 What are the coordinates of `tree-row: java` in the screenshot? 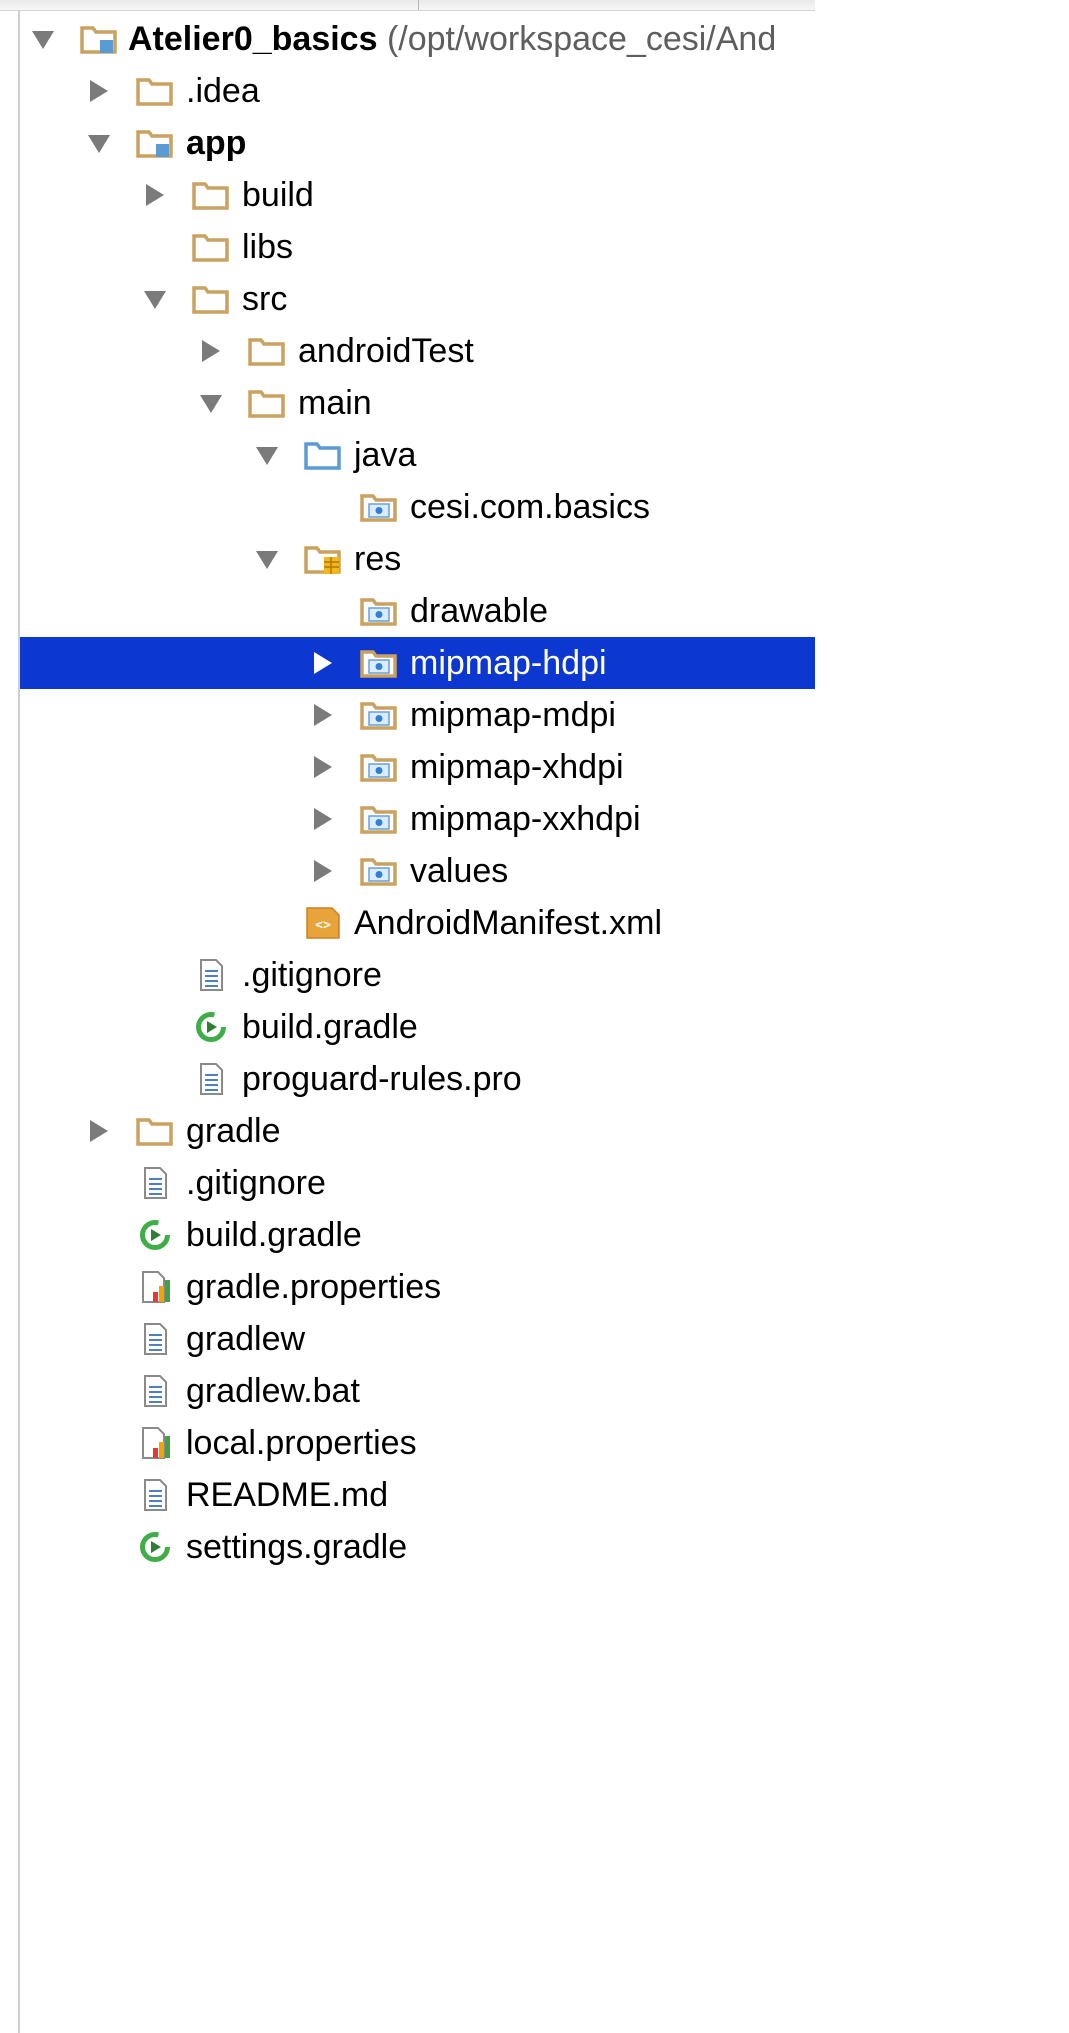 It's located at (417, 455).